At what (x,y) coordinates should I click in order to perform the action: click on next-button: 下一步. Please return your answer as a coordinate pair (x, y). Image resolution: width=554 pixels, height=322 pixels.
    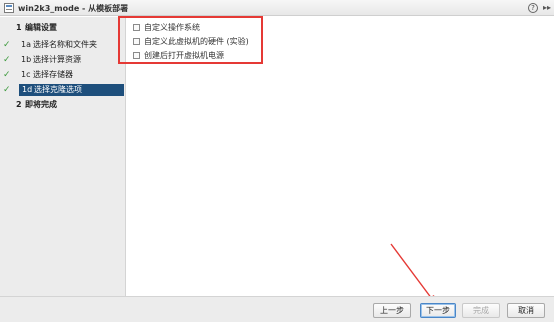
    Looking at the image, I should click on (438, 310).